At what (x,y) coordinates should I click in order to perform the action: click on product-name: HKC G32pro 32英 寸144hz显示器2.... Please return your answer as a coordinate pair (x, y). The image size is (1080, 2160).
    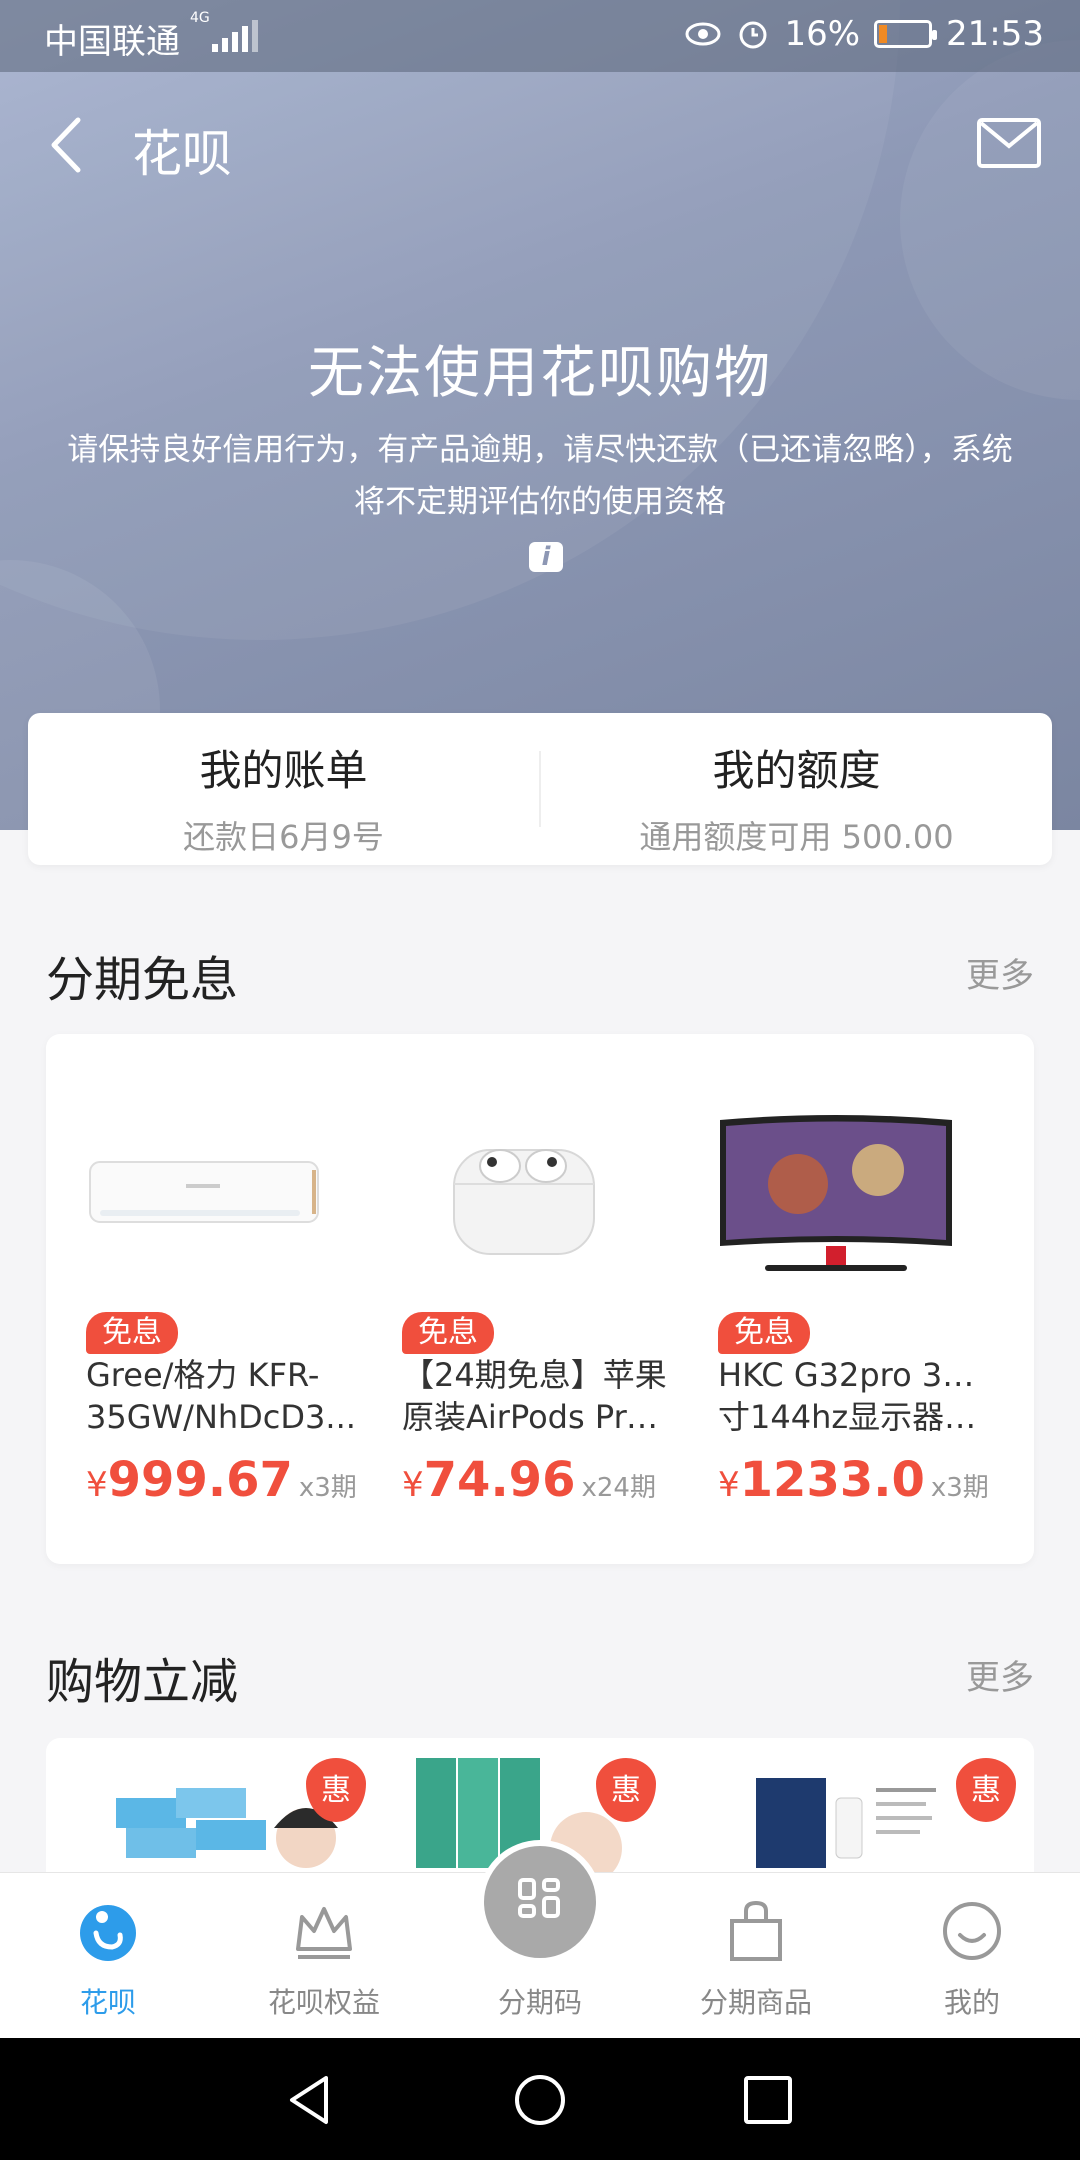
    Looking at the image, I should click on (854, 1397).